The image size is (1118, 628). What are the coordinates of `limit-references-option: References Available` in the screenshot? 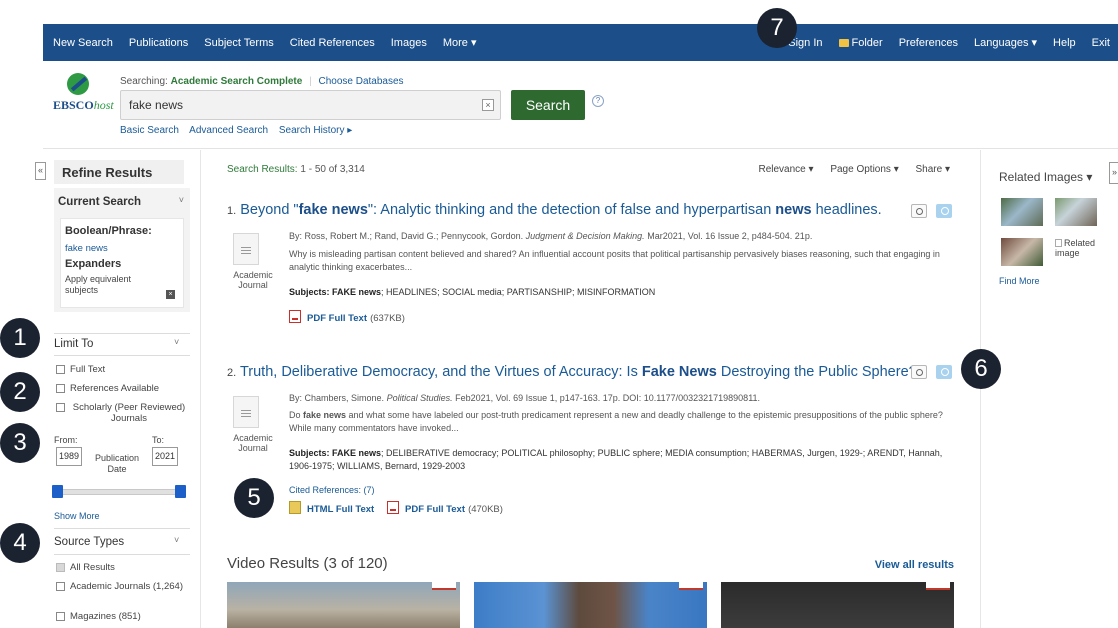 It's located at (107, 388).